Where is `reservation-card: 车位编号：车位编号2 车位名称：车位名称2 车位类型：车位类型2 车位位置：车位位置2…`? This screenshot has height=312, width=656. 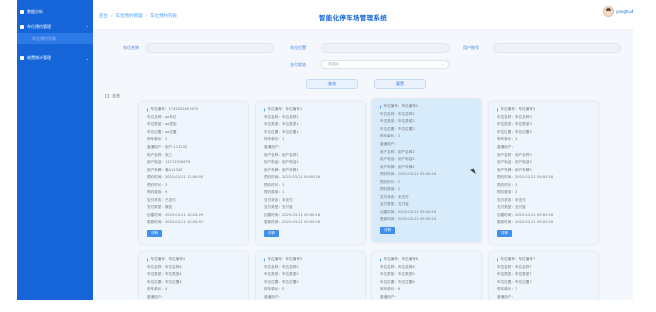 reservation-card: 车位编号：车位编号2 车位名称：车位名称2 车位类型：车位类型2 车位位置：车位位置2… is located at coordinates (426, 170).